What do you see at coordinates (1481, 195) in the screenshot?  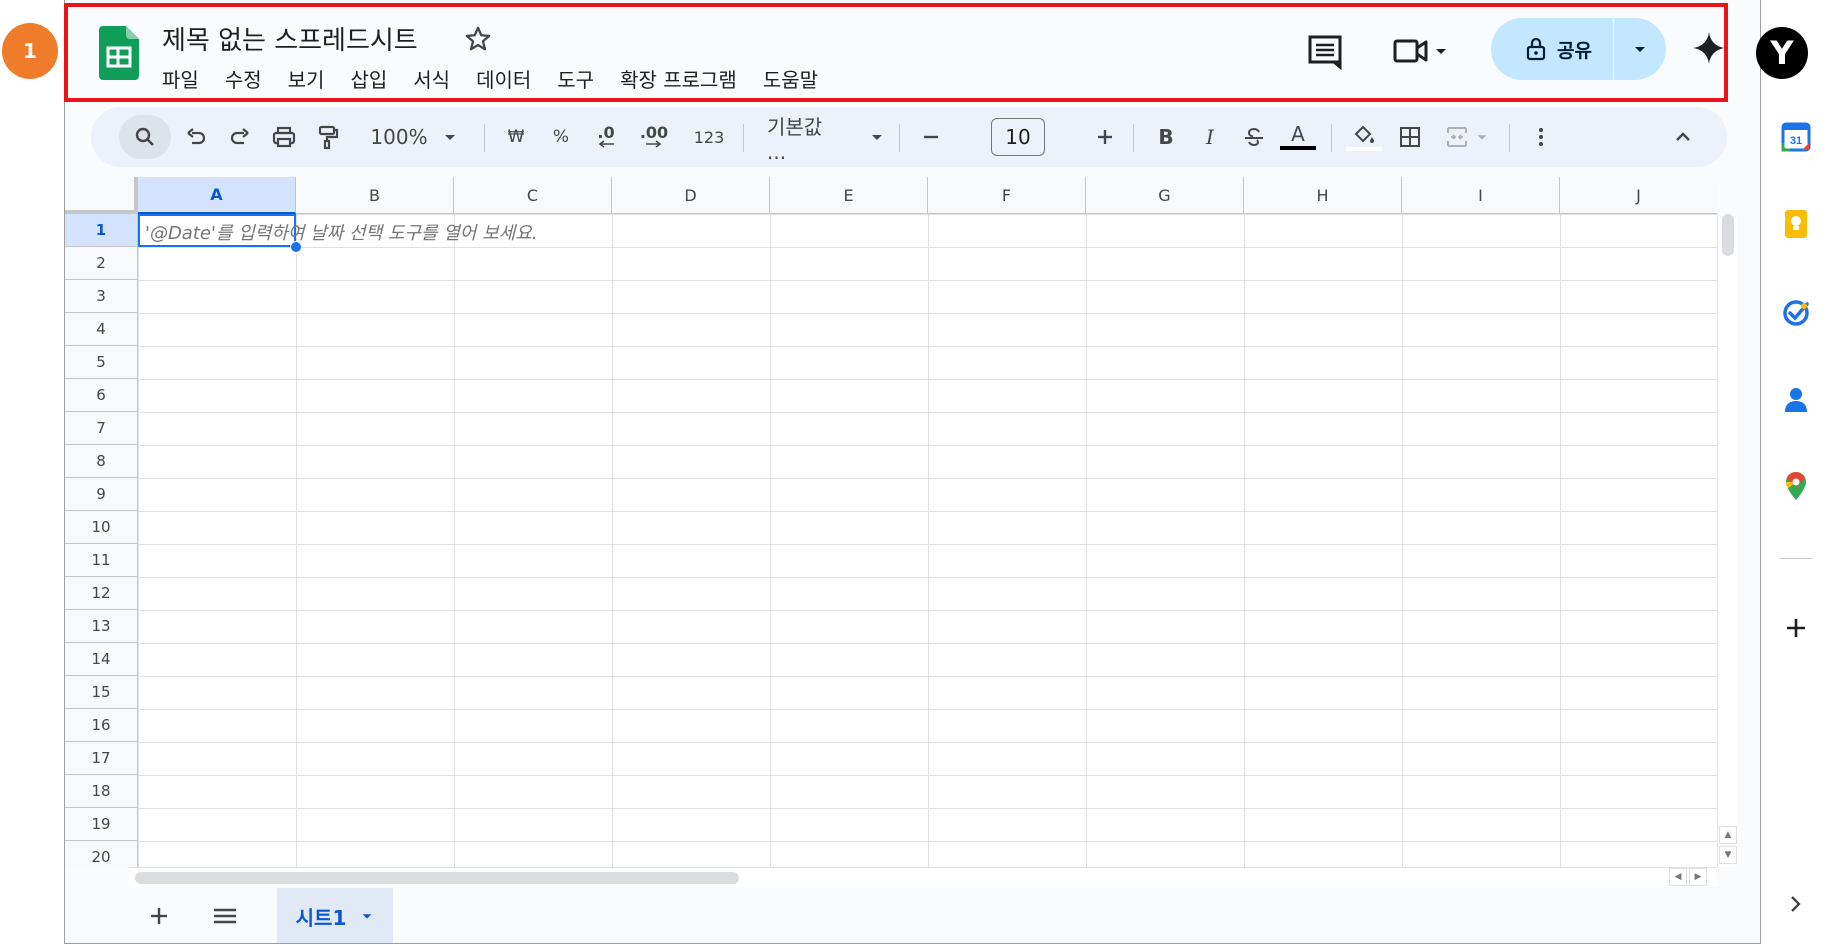 I see `column-header: I` at bounding box center [1481, 195].